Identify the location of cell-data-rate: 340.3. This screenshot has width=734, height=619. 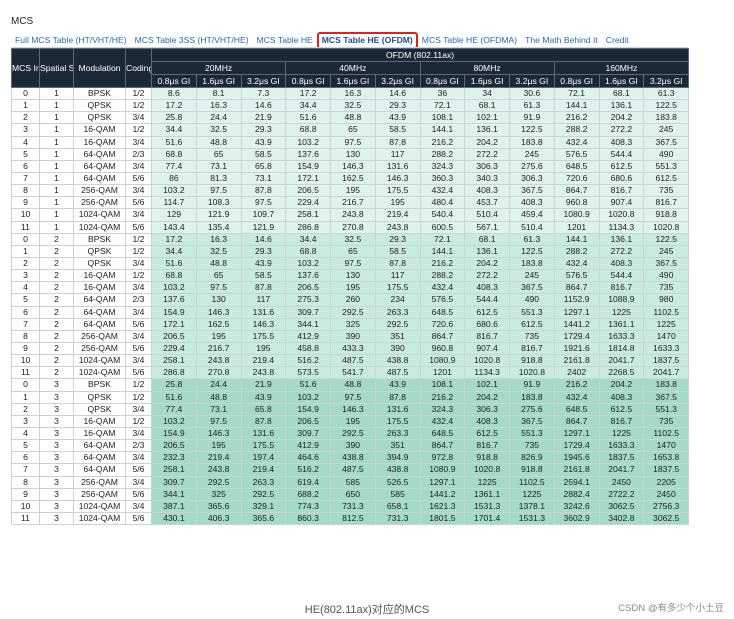
(487, 178).